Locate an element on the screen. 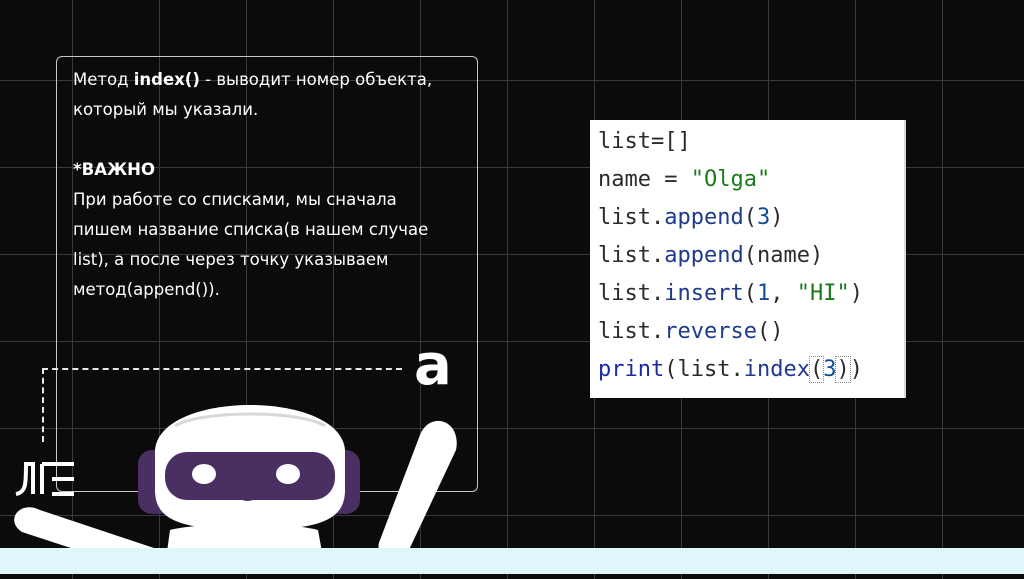  description-line-4: пишем название списка(в нашем случае is located at coordinates (251, 229).